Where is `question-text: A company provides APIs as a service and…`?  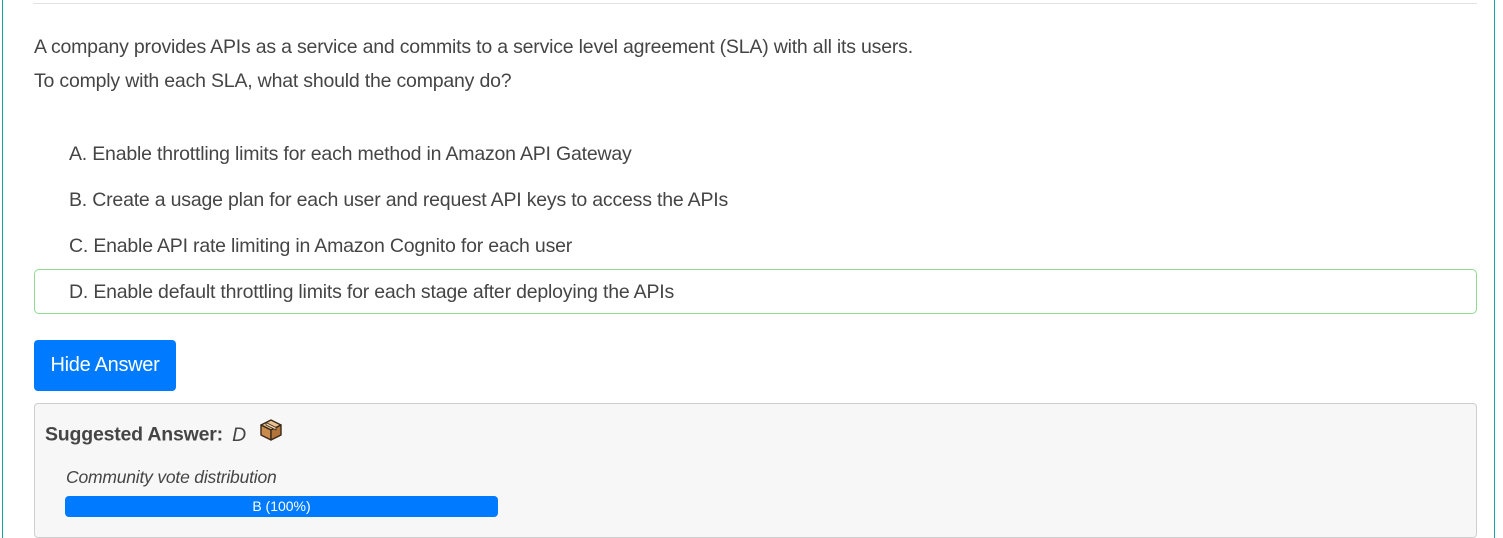
question-text: A company provides APIs as a service and… is located at coordinates (473, 64).